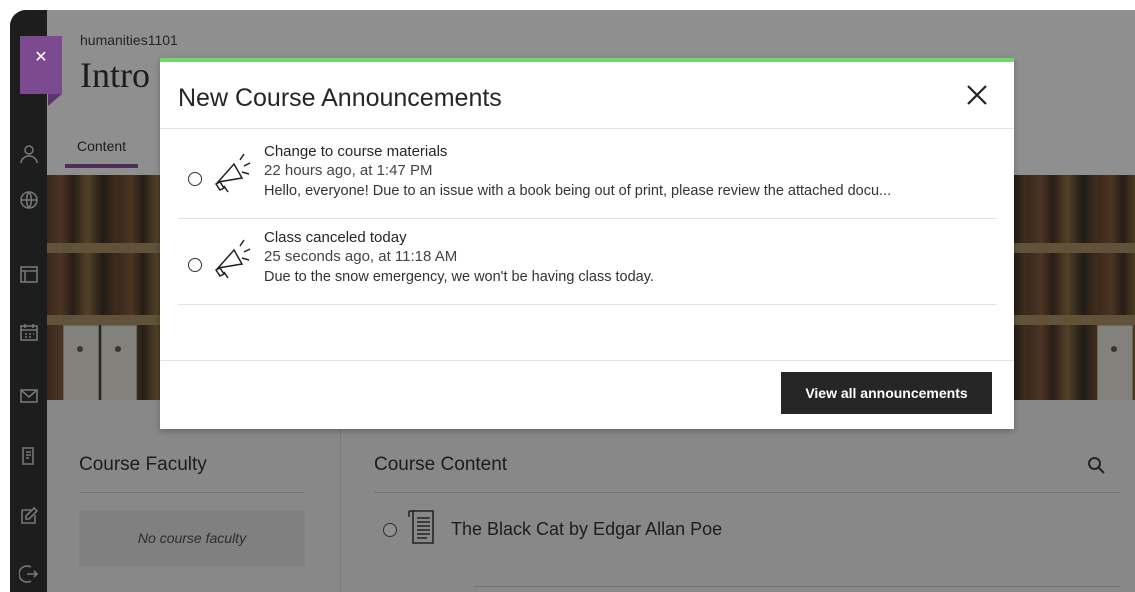 The image size is (1135, 592). Describe the element at coordinates (587, 128) in the screenshot. I see `modal-header-divider` at that location.